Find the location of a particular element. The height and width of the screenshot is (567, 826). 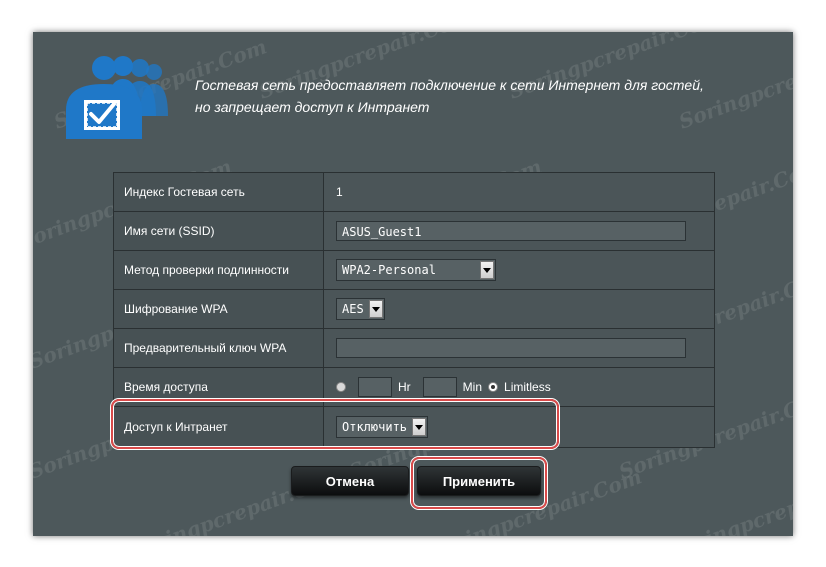

limitless-label: Limitless is located at coordinates (527, 387).